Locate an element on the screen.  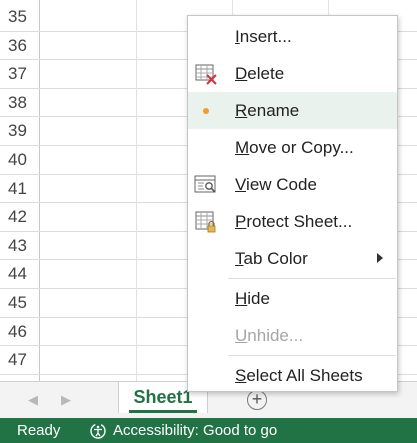
active-tab-indicator is located at coordinates (163, 411).